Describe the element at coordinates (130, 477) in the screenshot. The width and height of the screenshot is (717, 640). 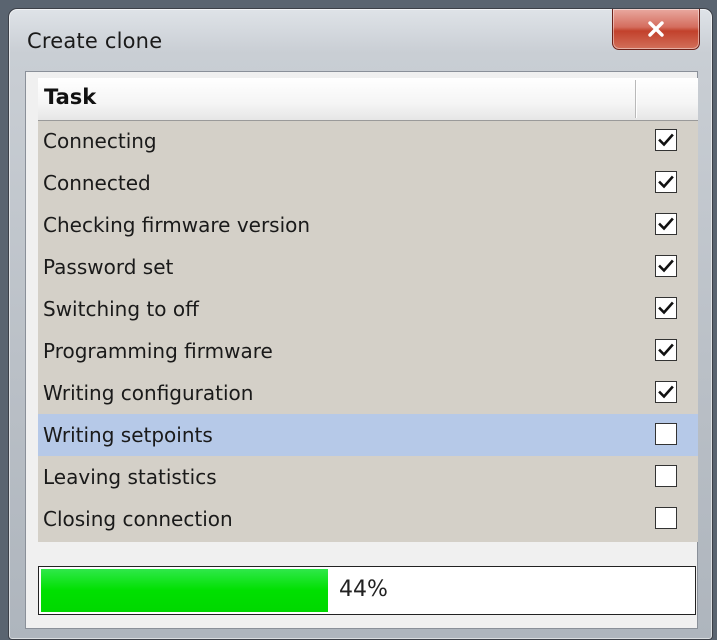
I see `task-label: Leaving statistics` at that location.